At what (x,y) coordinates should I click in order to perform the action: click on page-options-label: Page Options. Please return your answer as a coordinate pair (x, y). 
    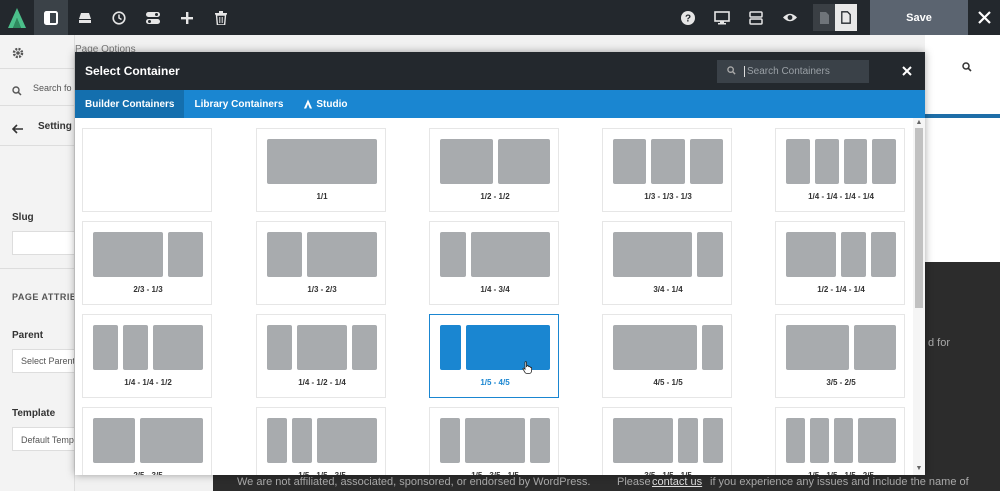
    Looking at the image, I should click on (105, 48).